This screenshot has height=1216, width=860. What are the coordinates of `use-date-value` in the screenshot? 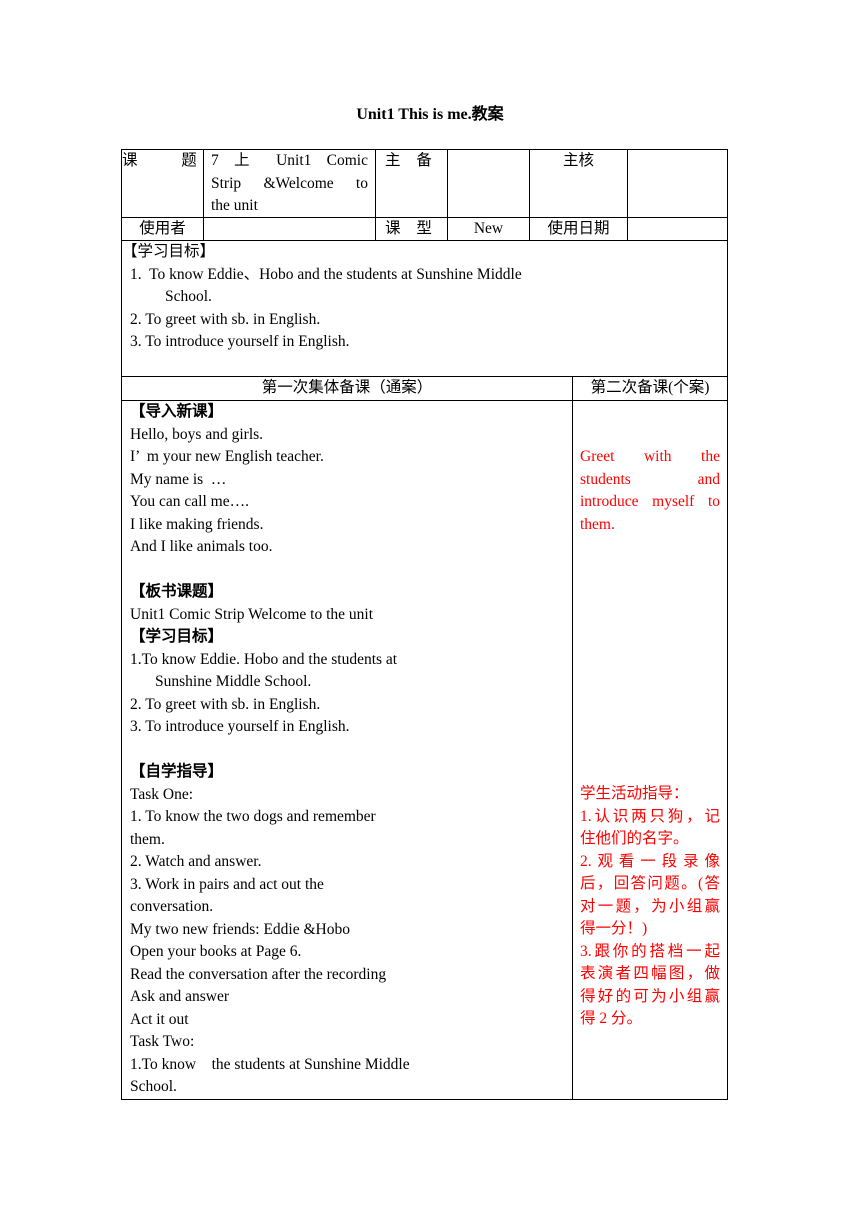 It's located at (677, 229).